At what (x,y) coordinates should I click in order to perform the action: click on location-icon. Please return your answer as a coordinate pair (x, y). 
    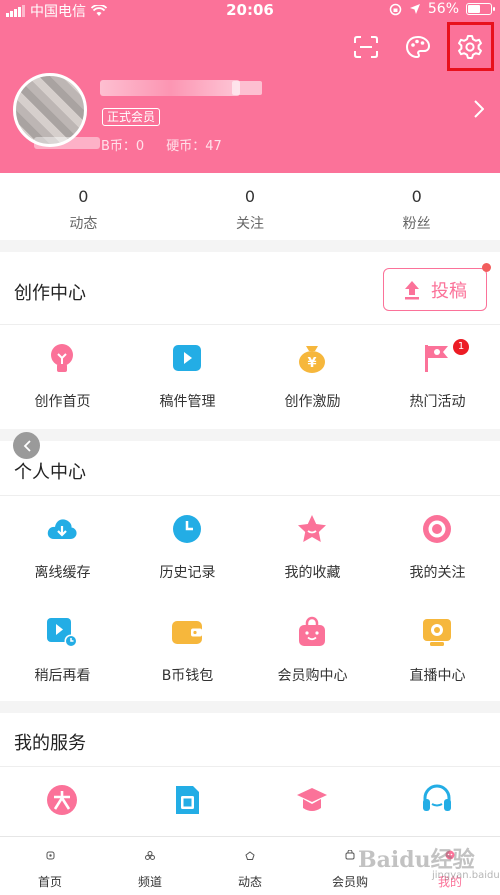
    Looking at the image, I should click on (414, 9).